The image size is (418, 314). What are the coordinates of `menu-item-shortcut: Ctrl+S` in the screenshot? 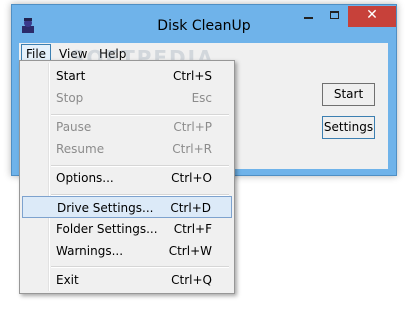 It's located at (192, 76).